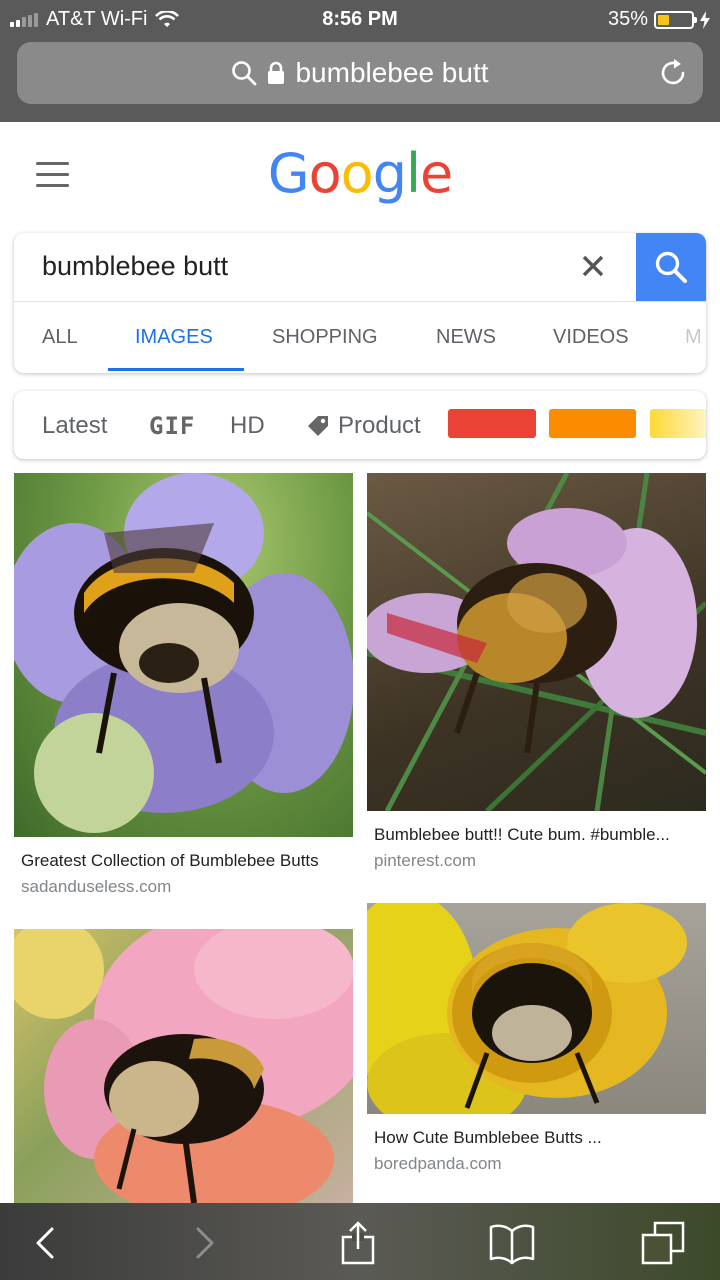  What do you see at coordinates (512, 1243) in the screenshot?
I see `bookmarks-icon` at bounding box center [512, 1243].